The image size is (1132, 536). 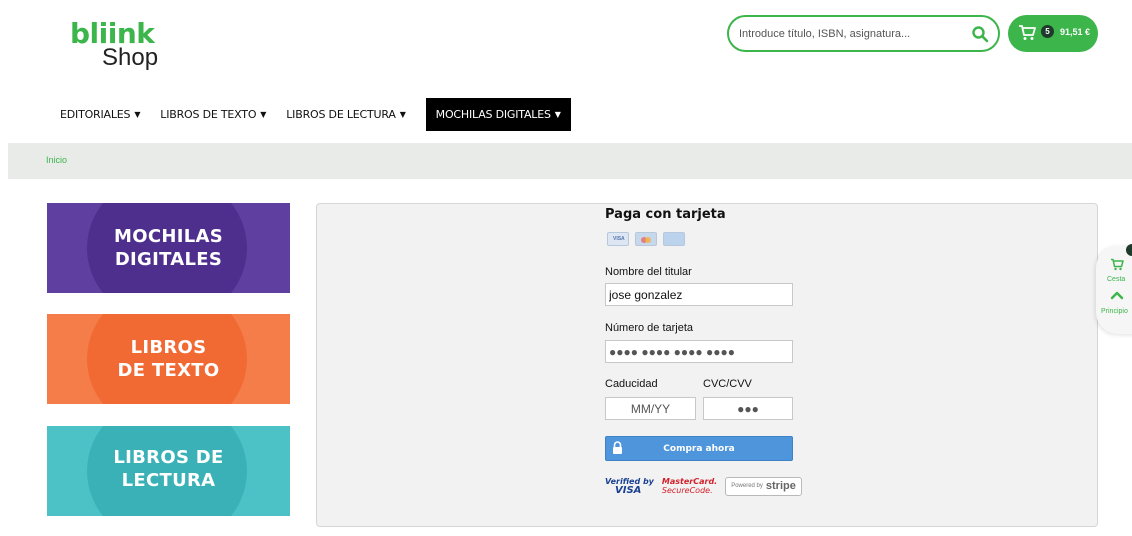 I want to click on floating-widget: Cesta Principio, so click(x=1114, y=289).